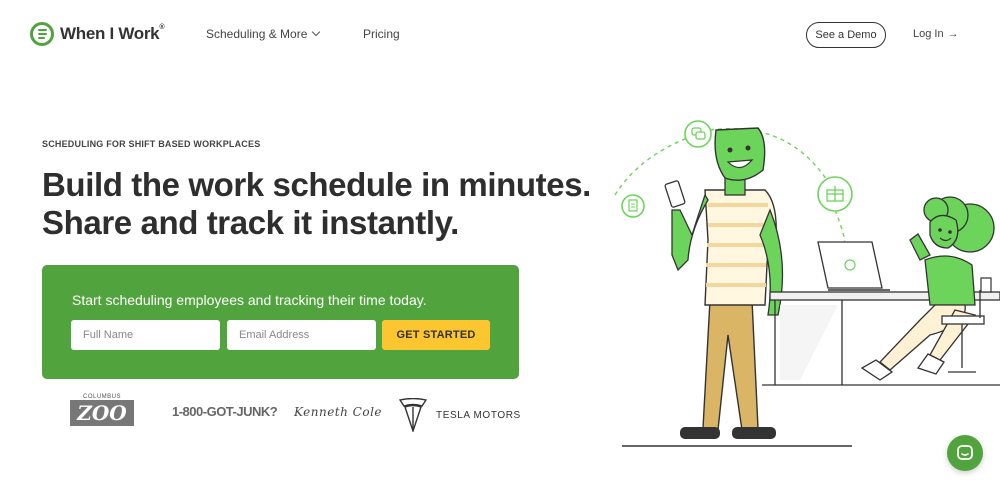  I want to click on got-junk-logo: 1-800-GOT-JUNK?, so click(225, 411).